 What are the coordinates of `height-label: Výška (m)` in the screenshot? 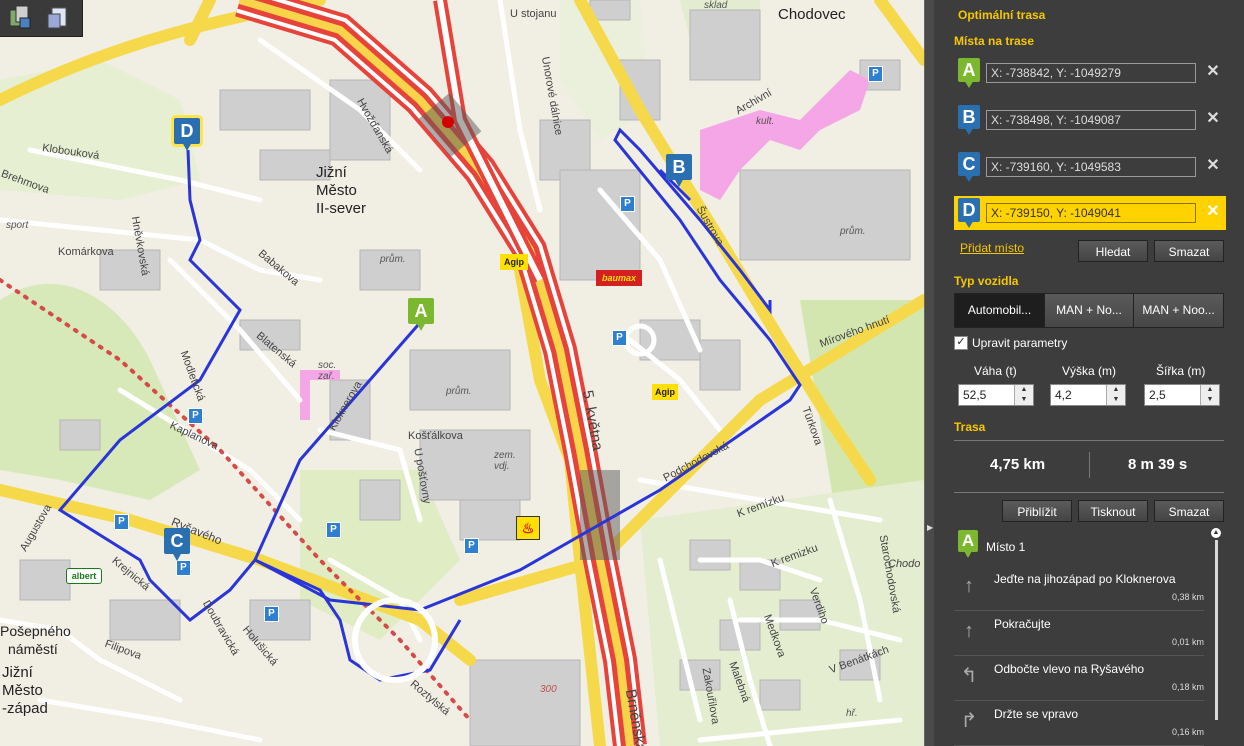 It's located at (1089, 371).